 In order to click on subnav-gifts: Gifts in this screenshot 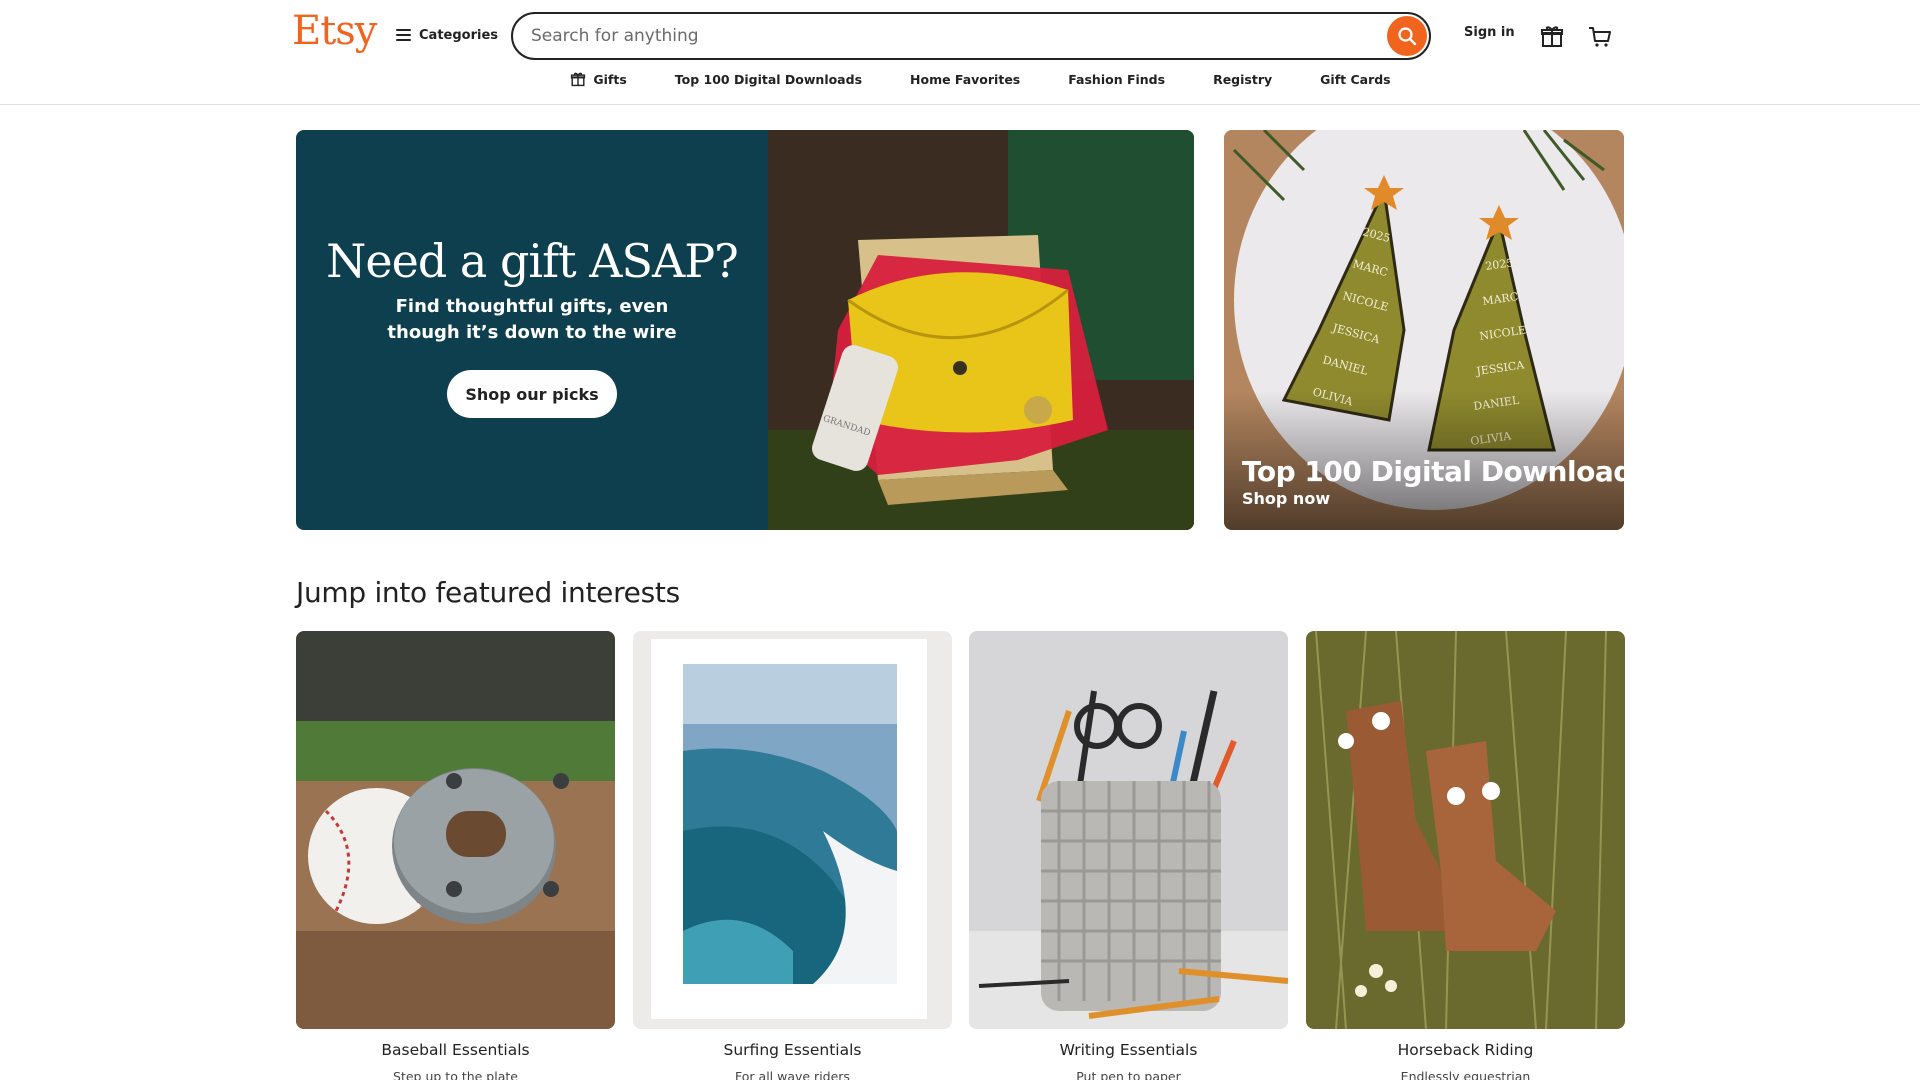, I will do `click(598, 79)`.